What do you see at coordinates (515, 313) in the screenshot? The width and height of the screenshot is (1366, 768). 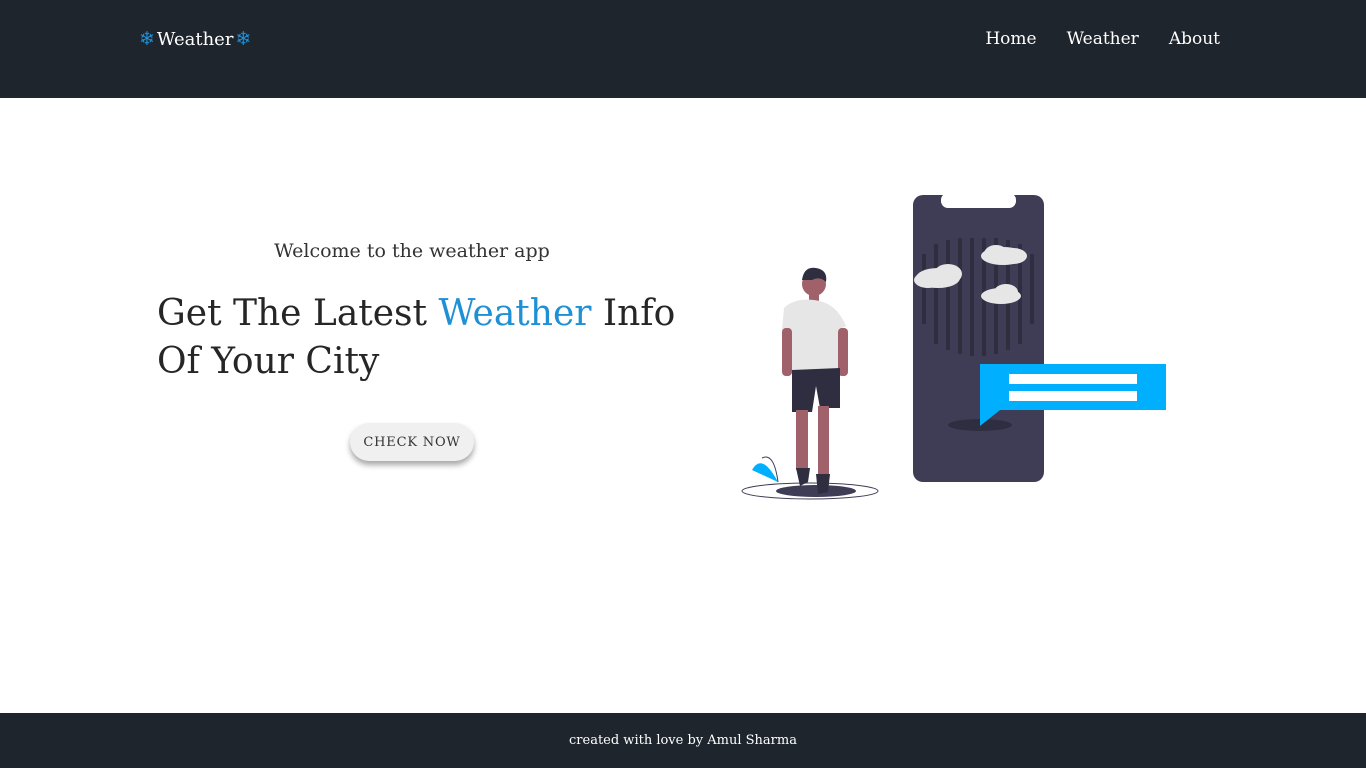 I see `hero-title-accent: Weather` at bounding box center [515, 313].